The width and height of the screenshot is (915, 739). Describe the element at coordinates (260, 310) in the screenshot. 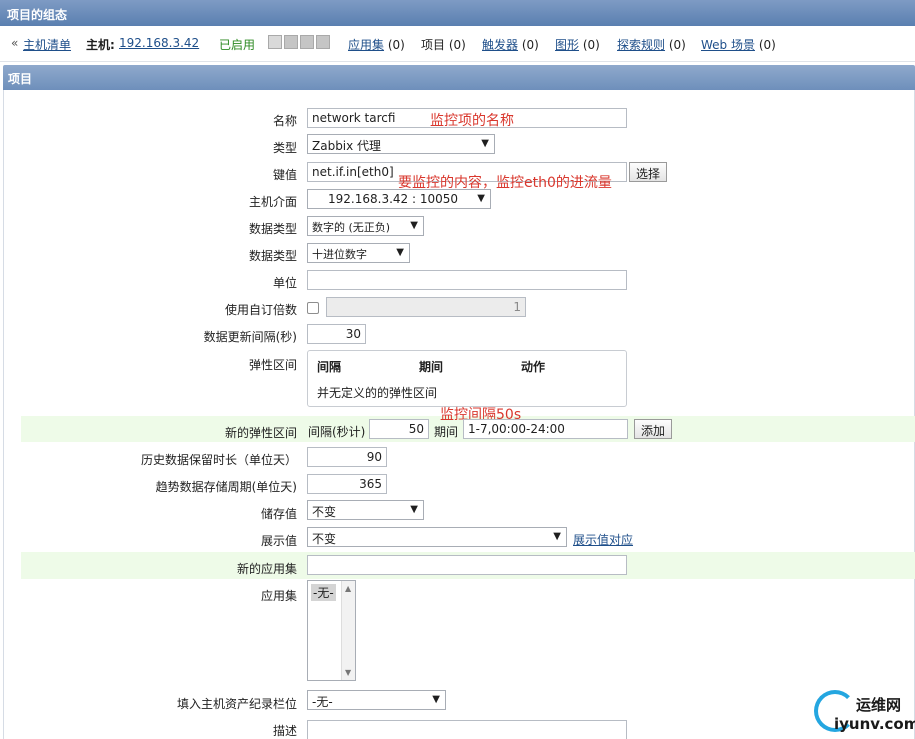

I see `multiplier-label: 使用自订倍数` at that location.